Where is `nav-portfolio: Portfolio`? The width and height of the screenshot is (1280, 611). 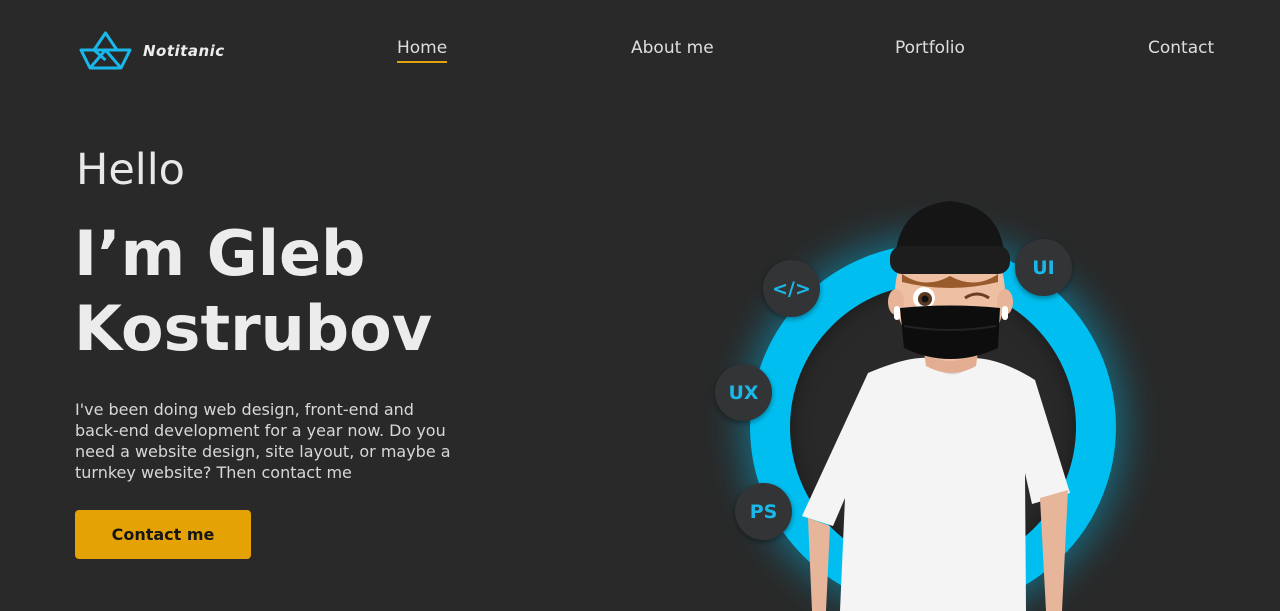 nav-portfolio: Portfolio is located at coordinates (930, 48).